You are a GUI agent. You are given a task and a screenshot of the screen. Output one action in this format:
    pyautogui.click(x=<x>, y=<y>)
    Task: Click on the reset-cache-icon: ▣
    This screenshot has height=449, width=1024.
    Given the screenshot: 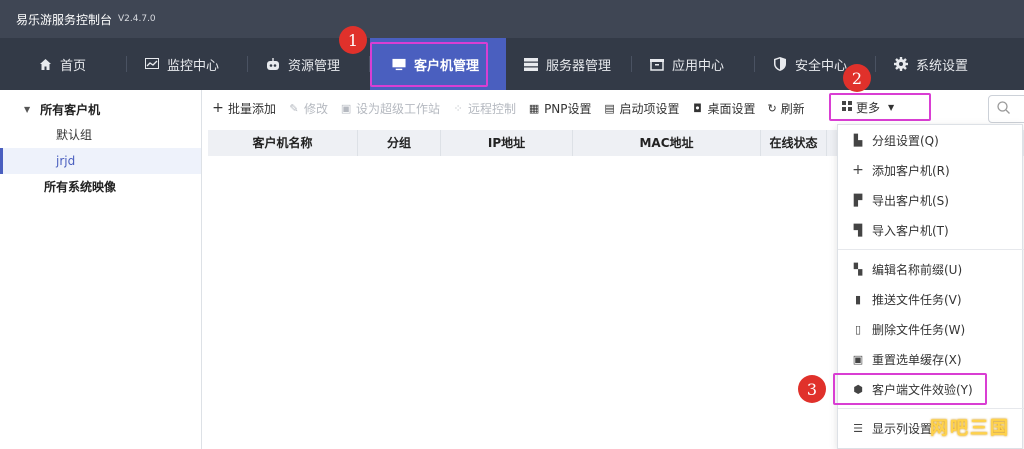 What is the action you would take?
    pyautogui.click(x=858, y=359)
    